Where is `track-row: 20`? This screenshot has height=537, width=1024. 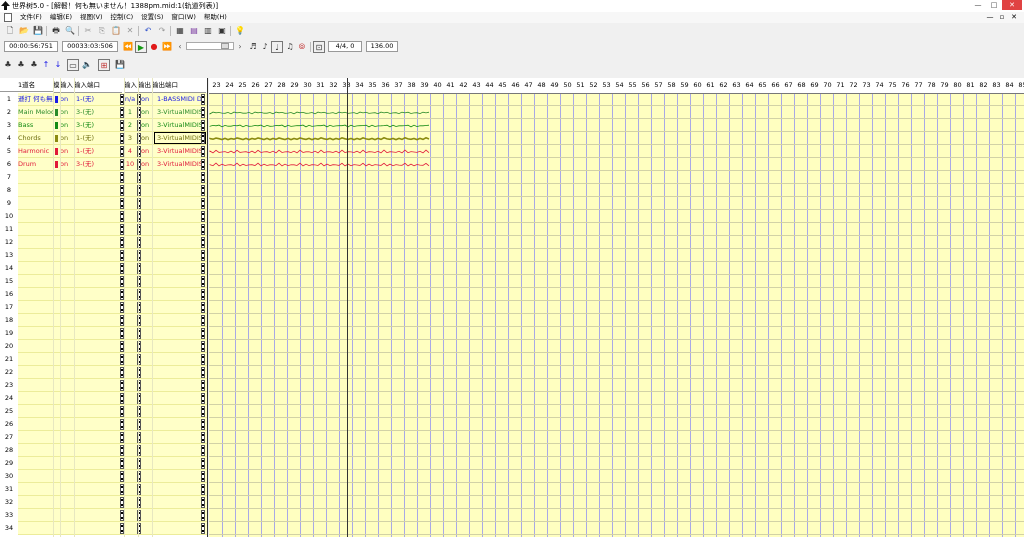 track-row: 20 is located at coordinates (103, 346).